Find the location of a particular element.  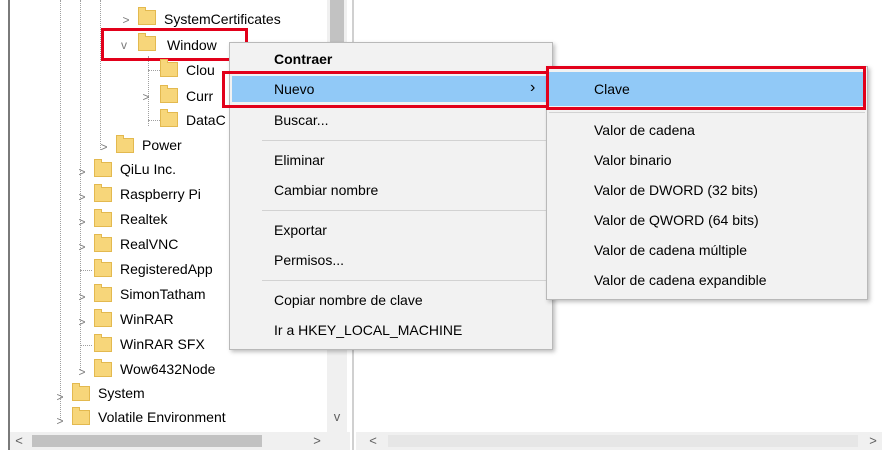

submenu-item-valor-de-cadena-expandible: Valor de cadena expandible is located at coordinates (680, 280).